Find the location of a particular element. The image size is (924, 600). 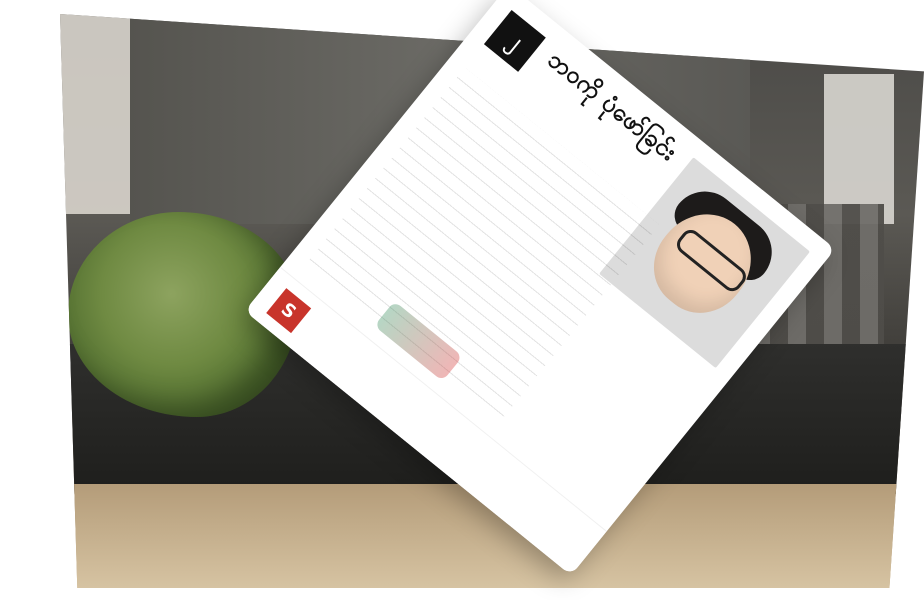

footer-badge: S is located at coordinates (289, 311).